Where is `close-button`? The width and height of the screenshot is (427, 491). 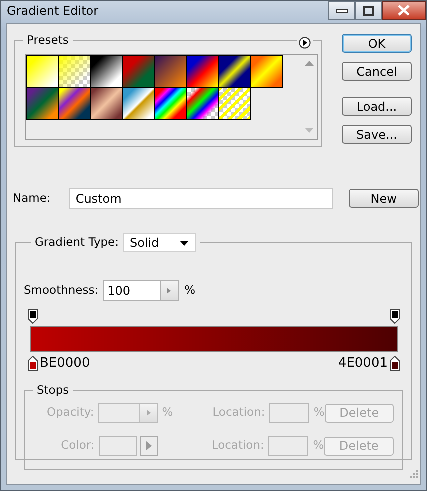
close-button is located at coordinates (404, 10).